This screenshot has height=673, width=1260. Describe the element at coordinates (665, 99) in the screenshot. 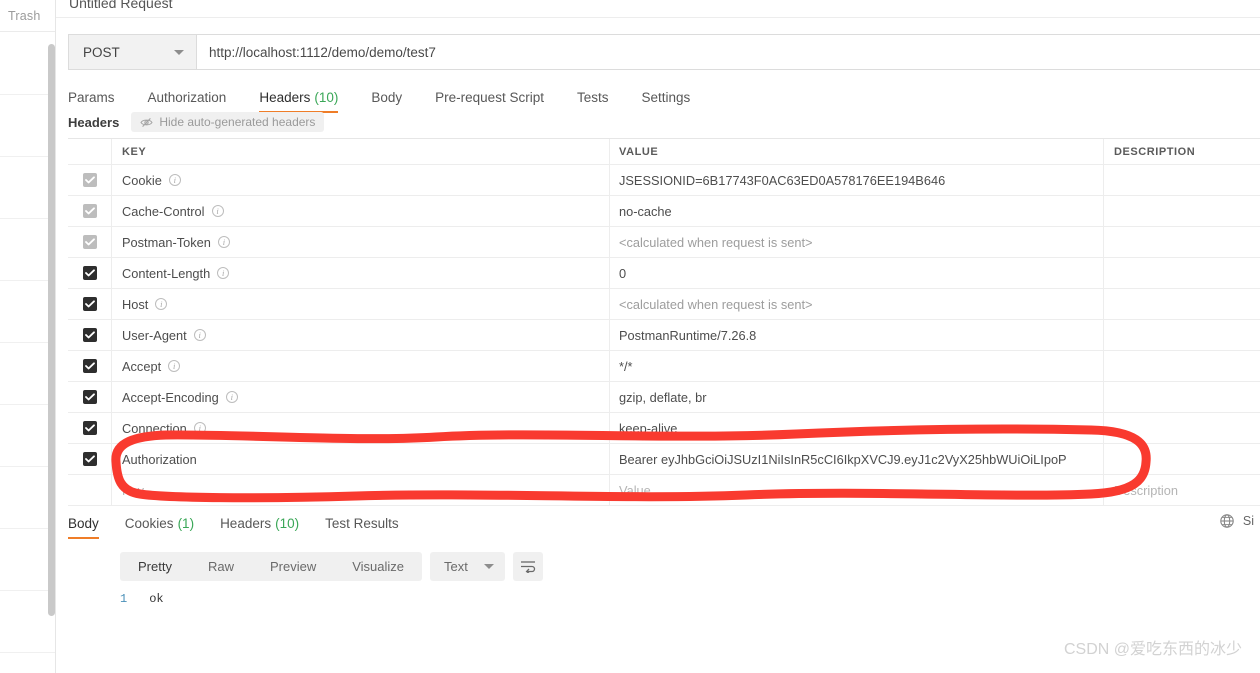

I see `tab-settings: Settings` at that location.